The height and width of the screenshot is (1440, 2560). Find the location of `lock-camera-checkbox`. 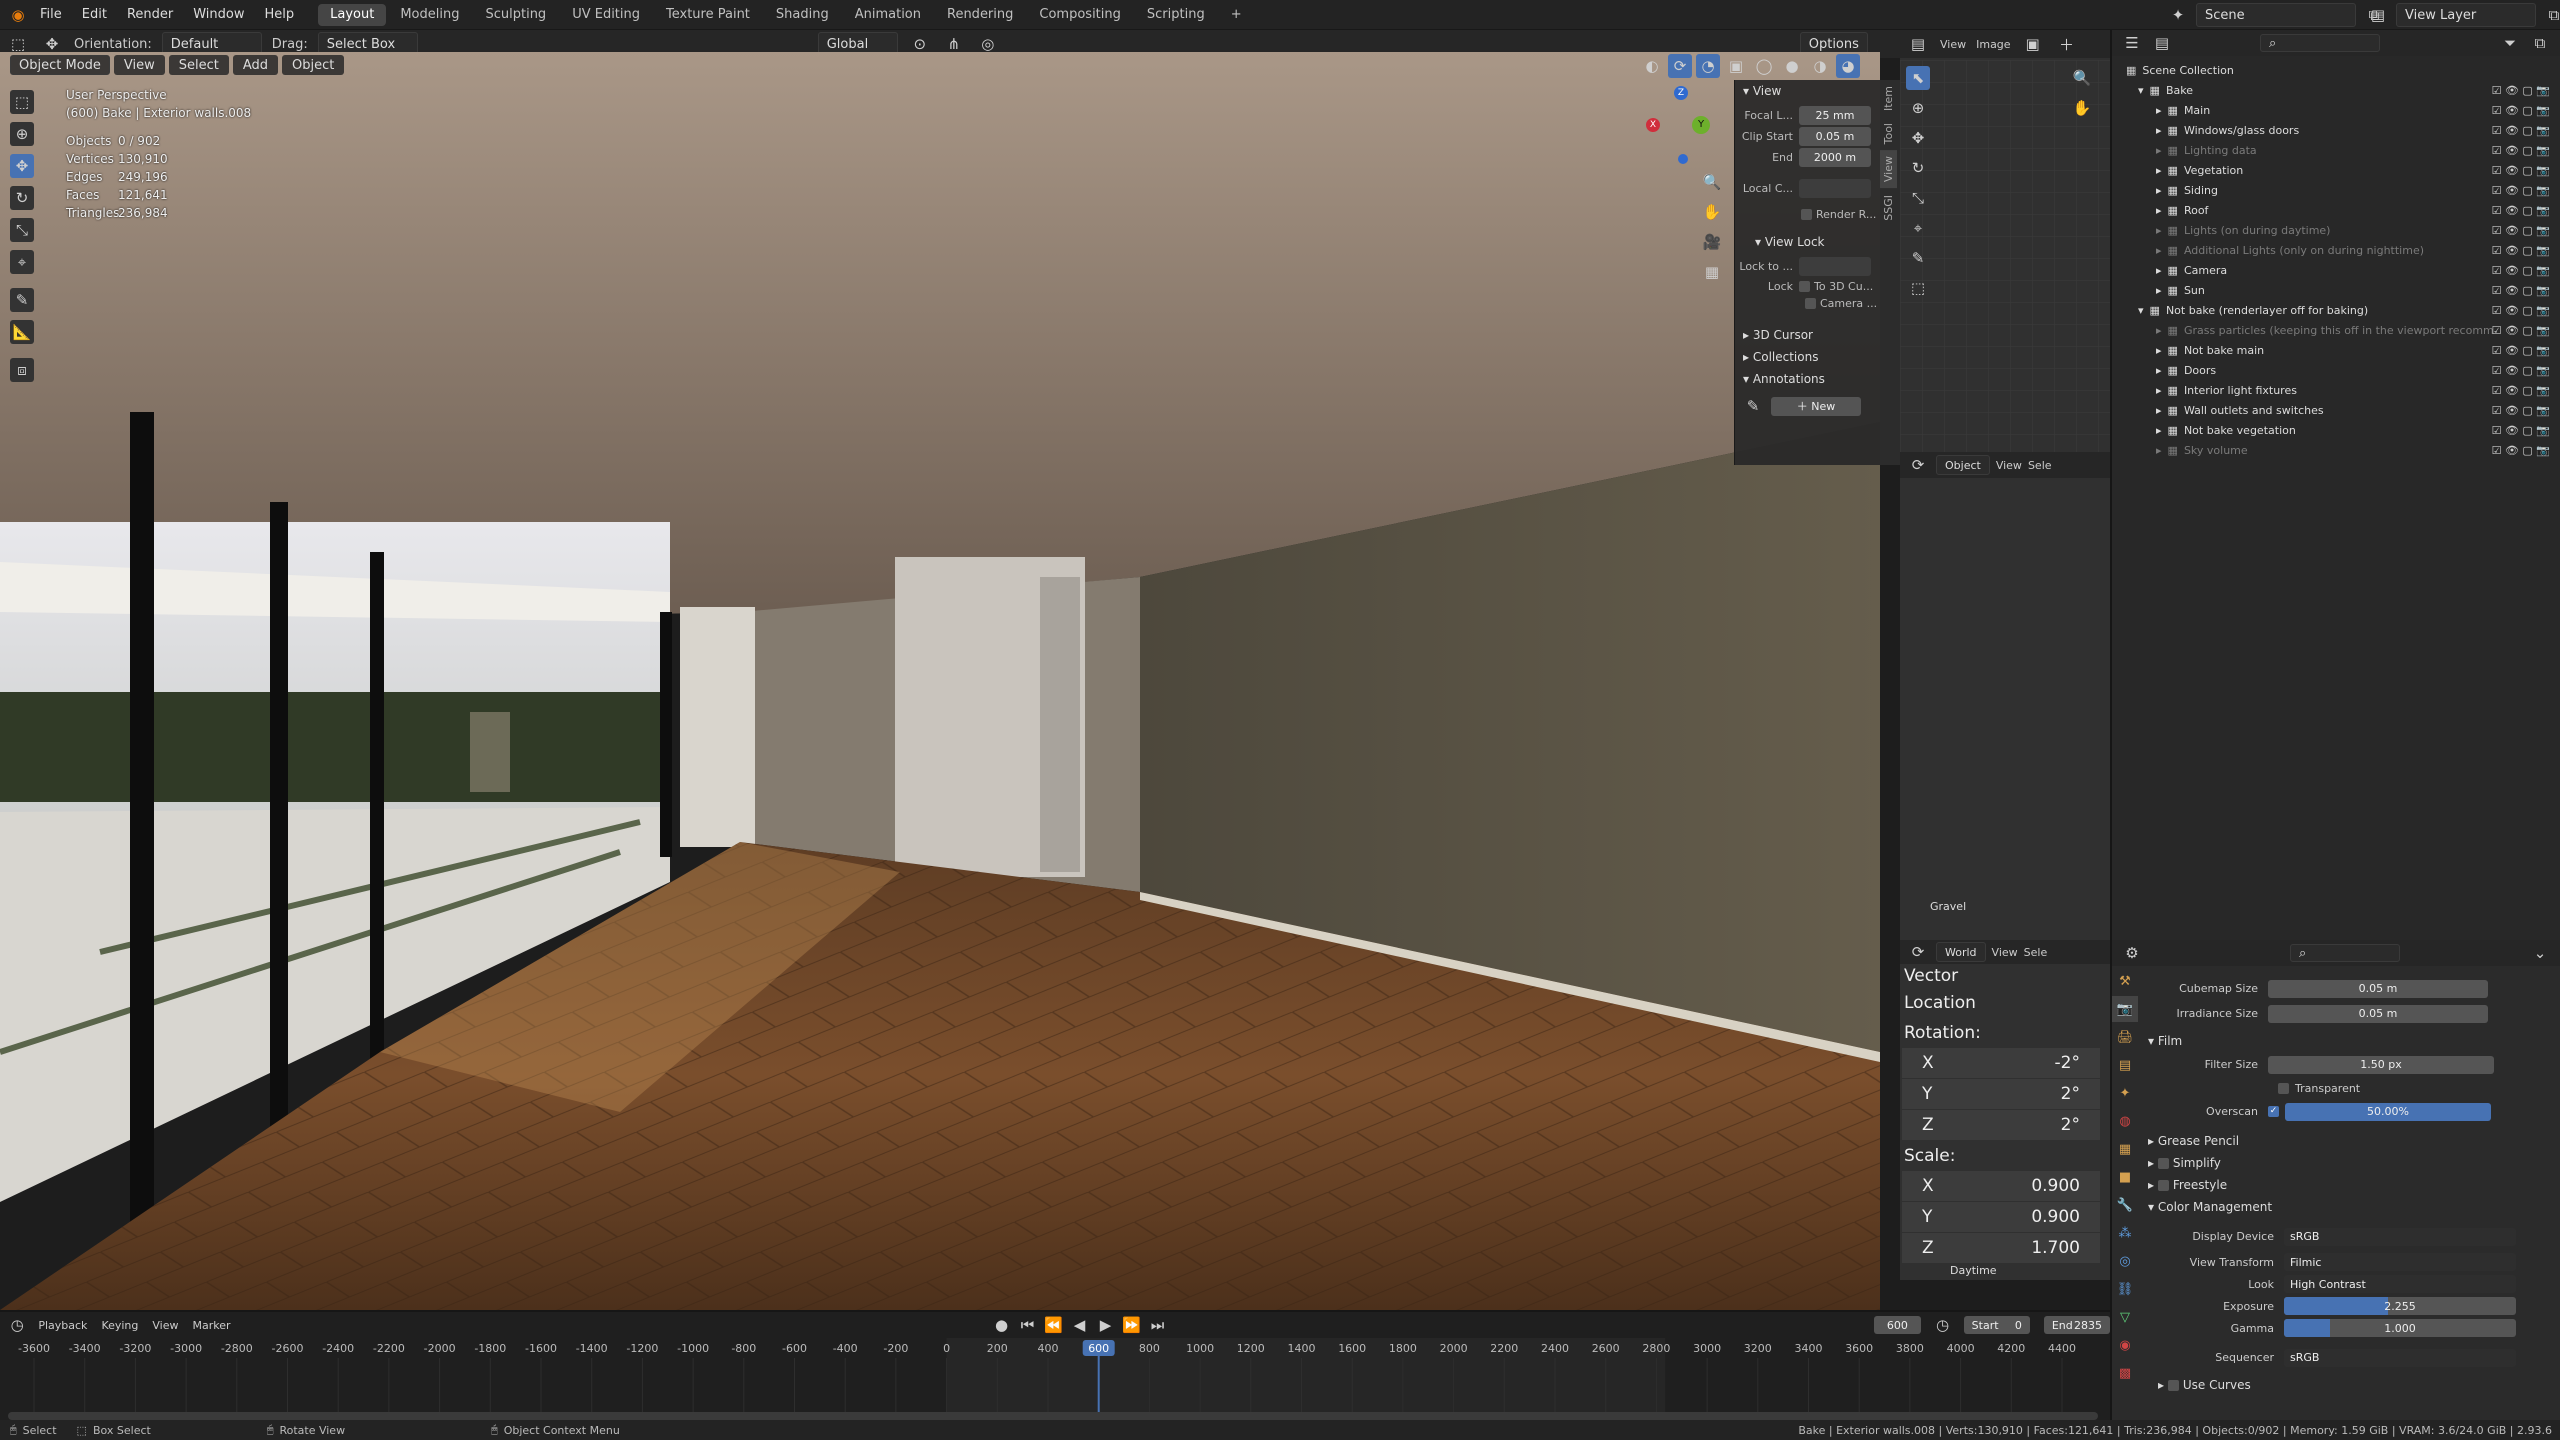

lock-camera-checkbox is located at coordinates (1810, 303).